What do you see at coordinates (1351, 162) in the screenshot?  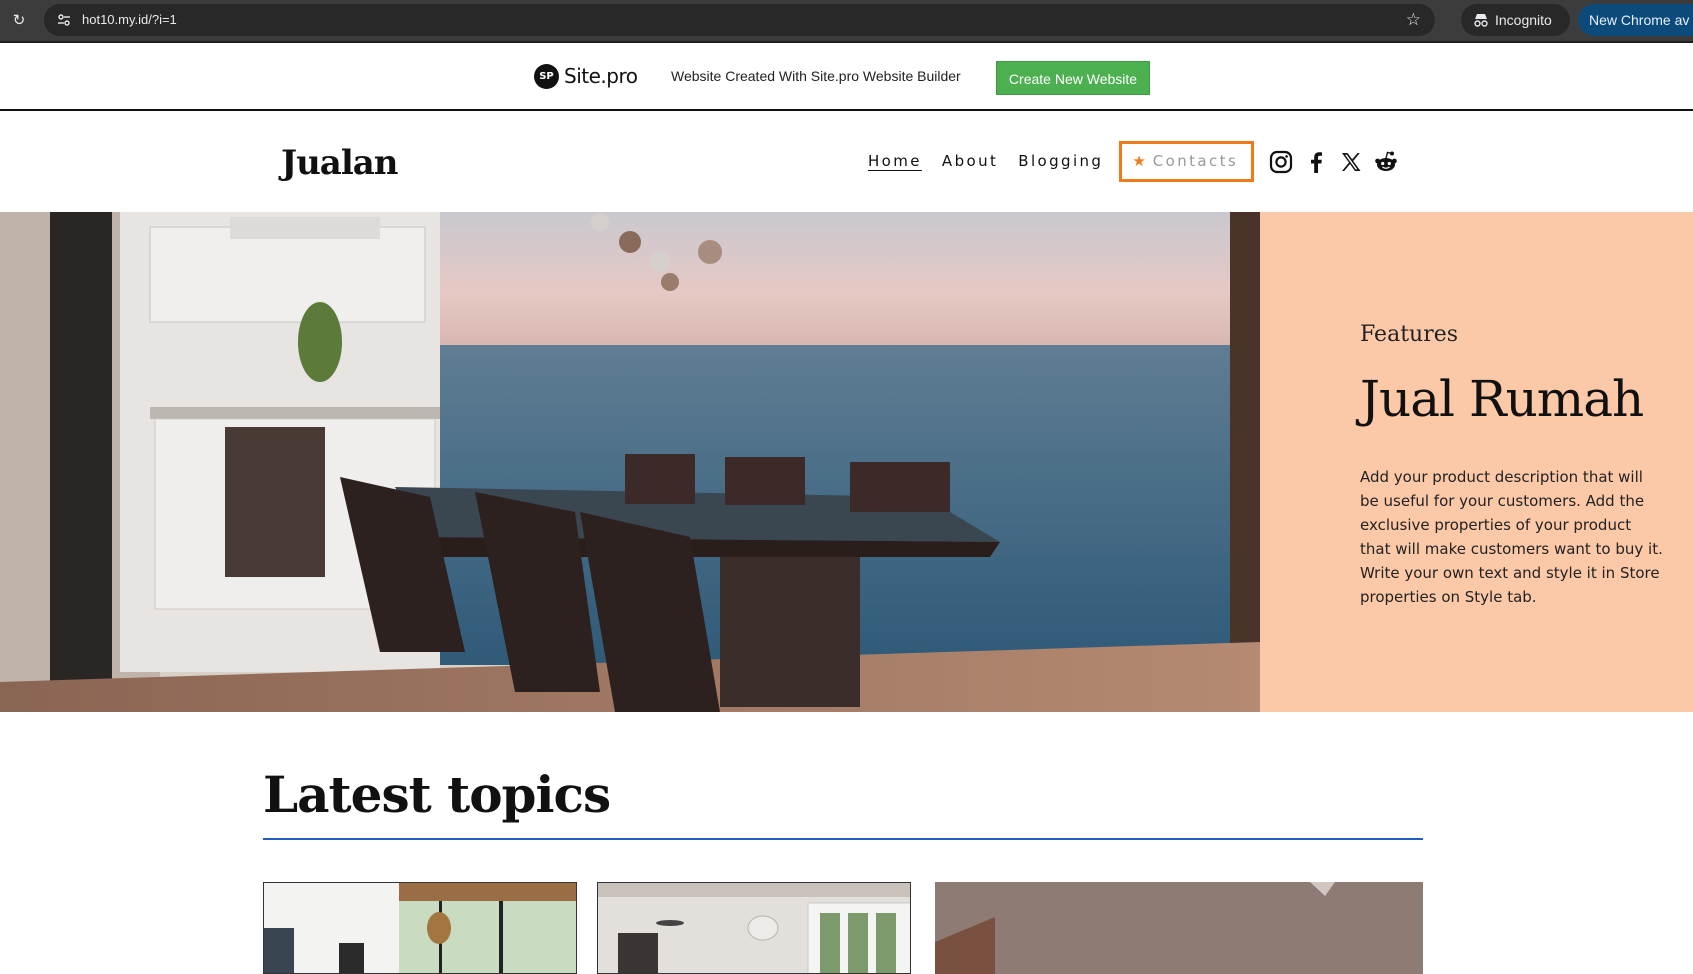 I see `x-icon` at bounding box center [1351, 162].